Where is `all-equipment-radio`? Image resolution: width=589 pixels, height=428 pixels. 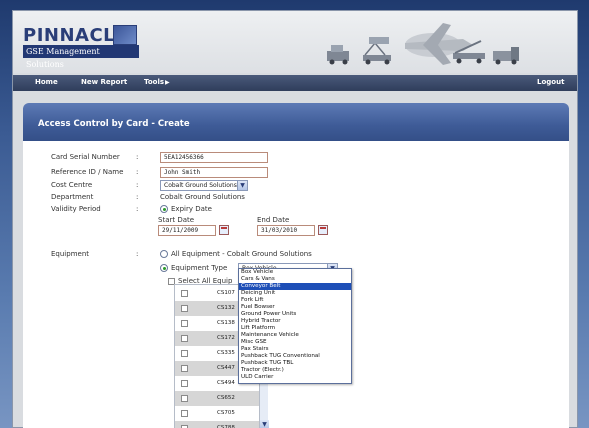 all-equipment-radio is located at coordinates (164, 254).